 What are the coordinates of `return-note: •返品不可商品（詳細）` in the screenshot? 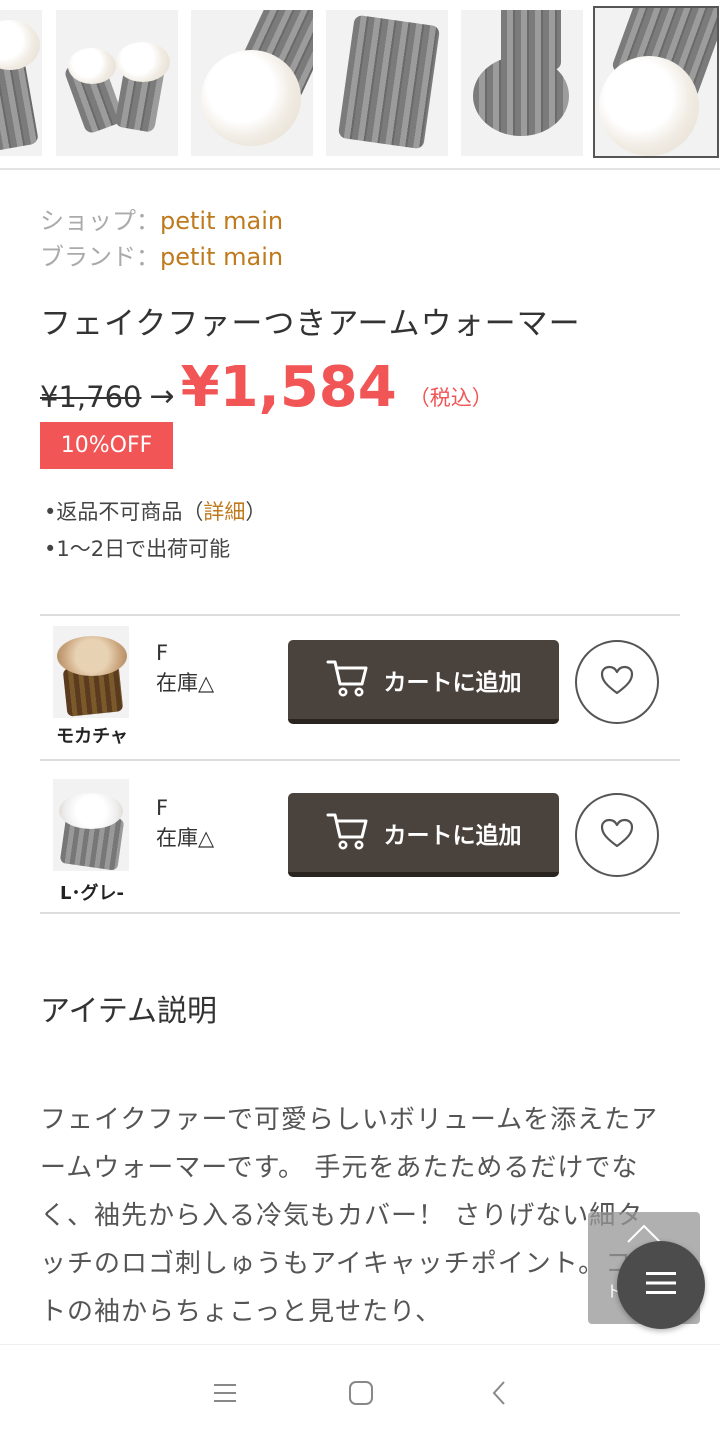 It's located at (155, 512).